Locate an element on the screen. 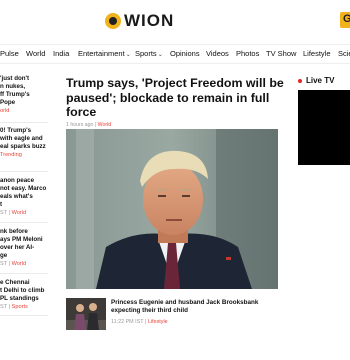  live-tv-header: Live TV is located at coordinates (324, 80).